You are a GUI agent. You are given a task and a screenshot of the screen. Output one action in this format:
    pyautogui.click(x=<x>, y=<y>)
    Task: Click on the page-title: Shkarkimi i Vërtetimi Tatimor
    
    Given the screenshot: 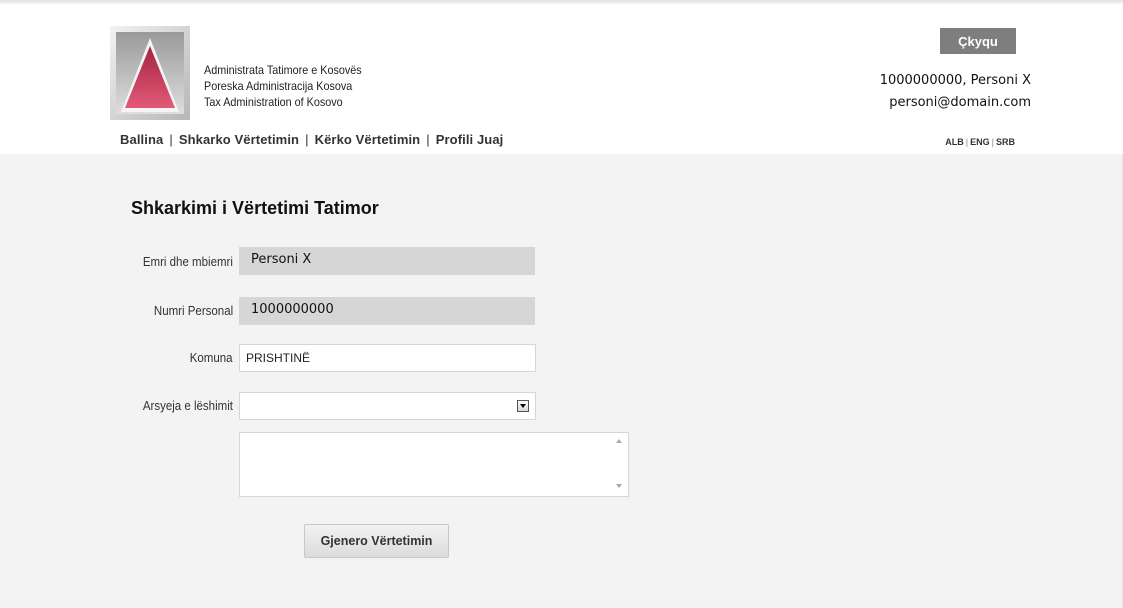 What is the action you would take?
    pyautogui.click(x=255, y=208)
    